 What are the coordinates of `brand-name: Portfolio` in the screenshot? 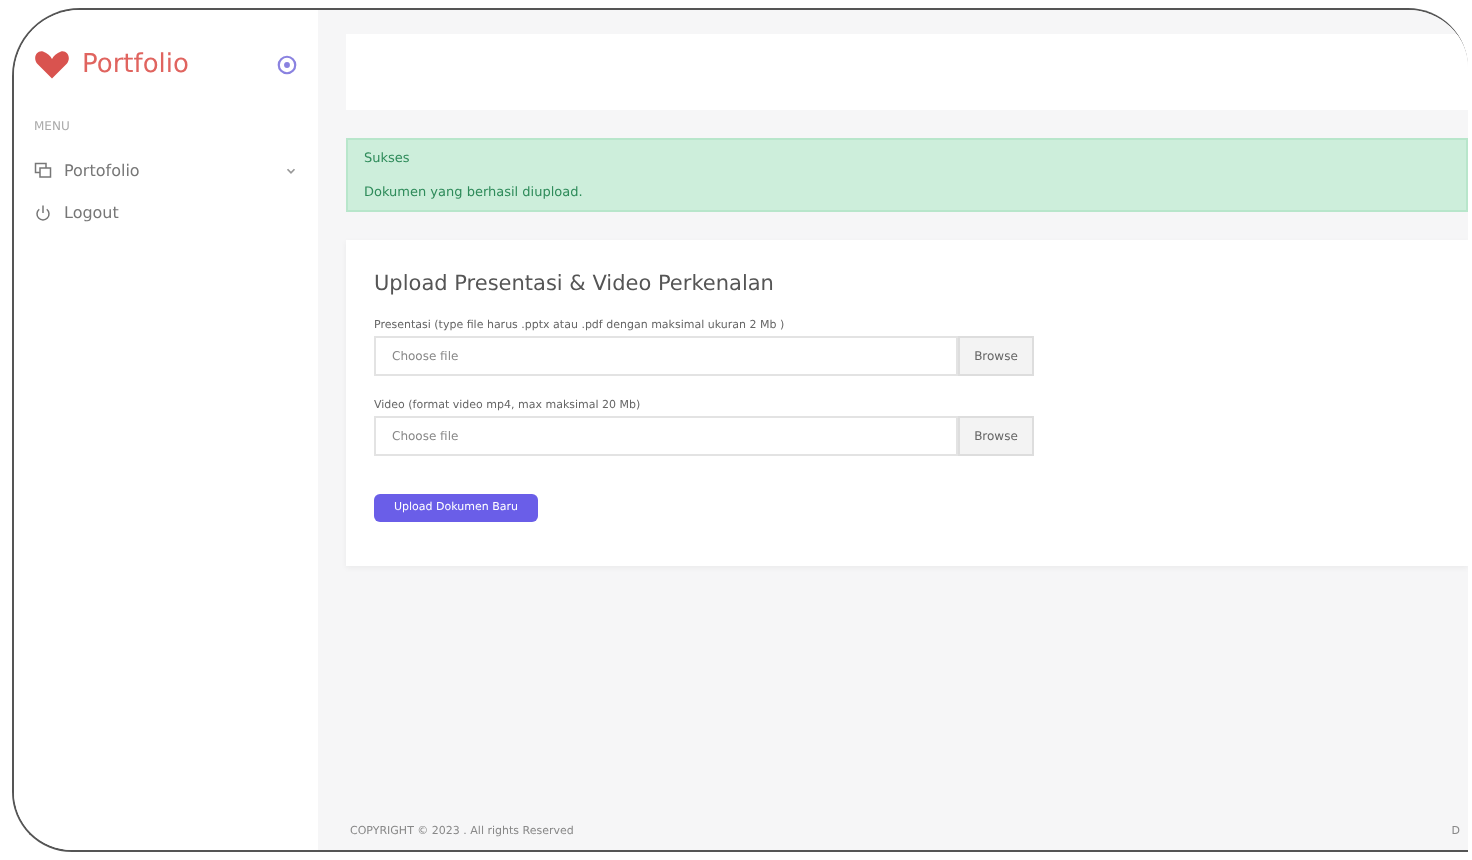 It's located at (136, 65).